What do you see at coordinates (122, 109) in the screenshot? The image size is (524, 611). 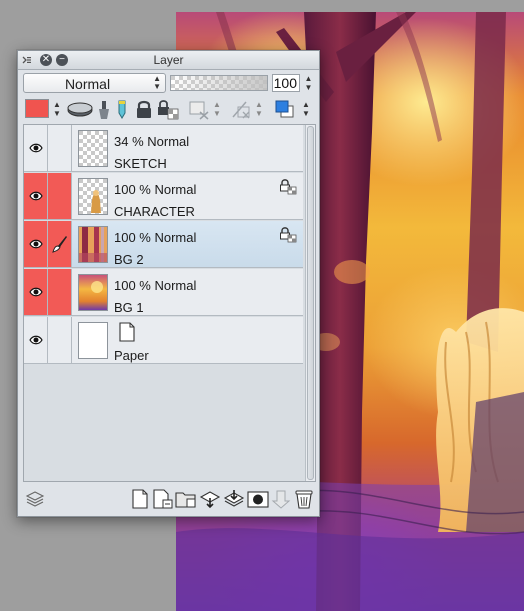 I see `draft-layer-icon` at bounding box center [122, 109].